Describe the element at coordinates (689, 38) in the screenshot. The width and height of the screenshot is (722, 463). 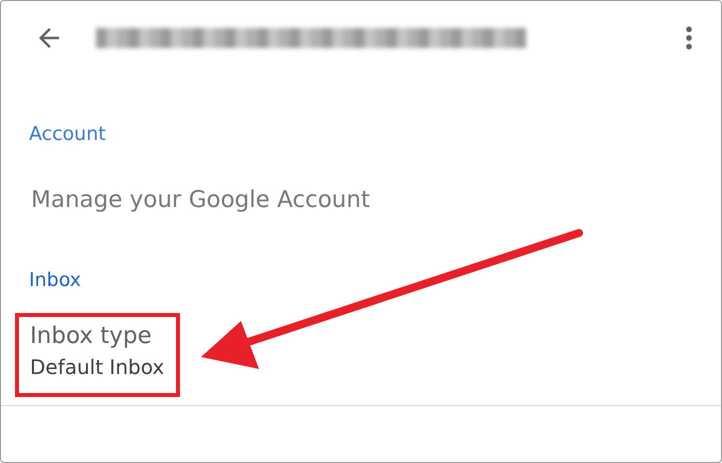
I see `more-icon` at that location.